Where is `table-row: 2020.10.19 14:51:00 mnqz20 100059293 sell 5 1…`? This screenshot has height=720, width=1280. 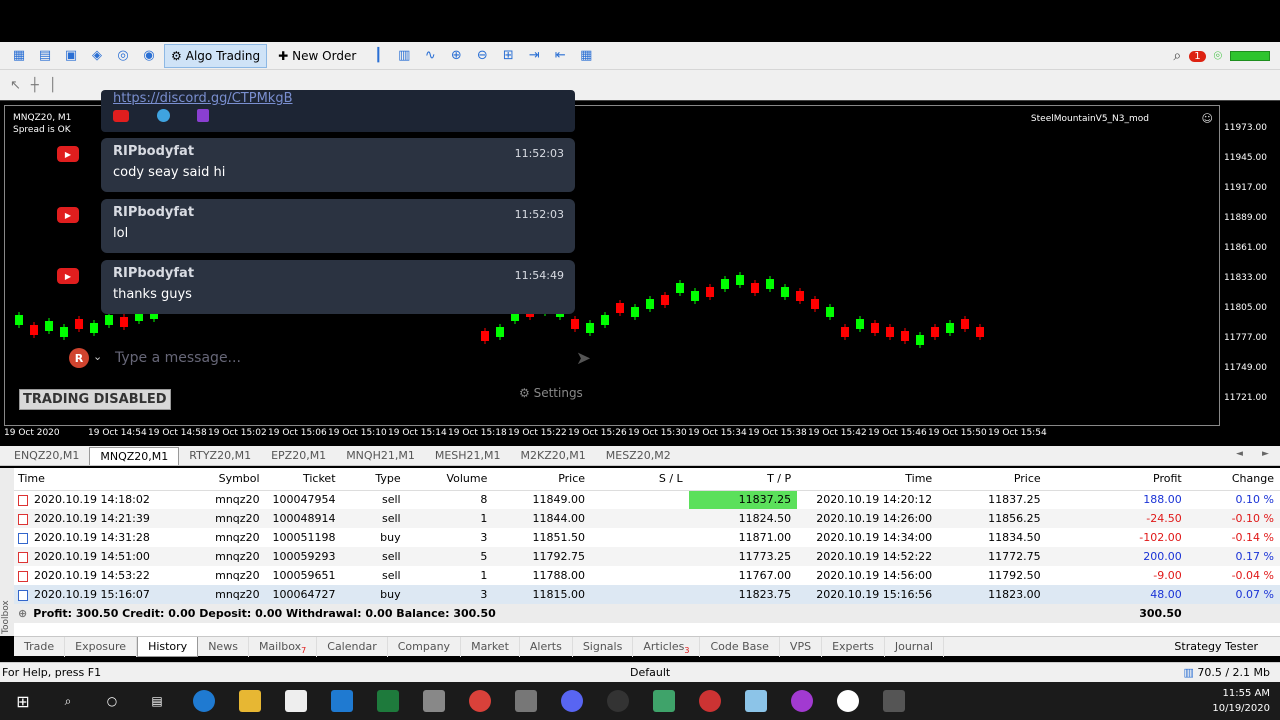 table-row: 2020.10.19 14:51:00 mnqz20 100059293 sell 5 1… is located at coordinates (647, 556).